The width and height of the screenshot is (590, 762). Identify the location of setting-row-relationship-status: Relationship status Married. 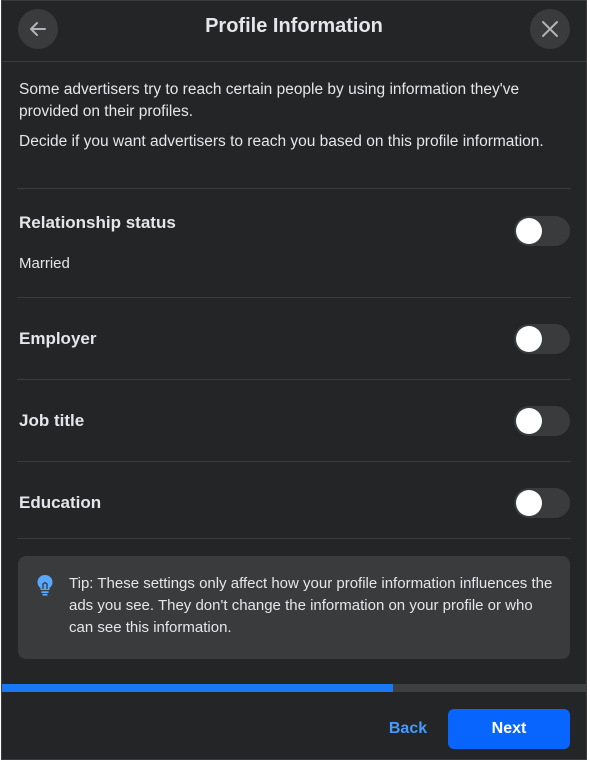
(294, 242).